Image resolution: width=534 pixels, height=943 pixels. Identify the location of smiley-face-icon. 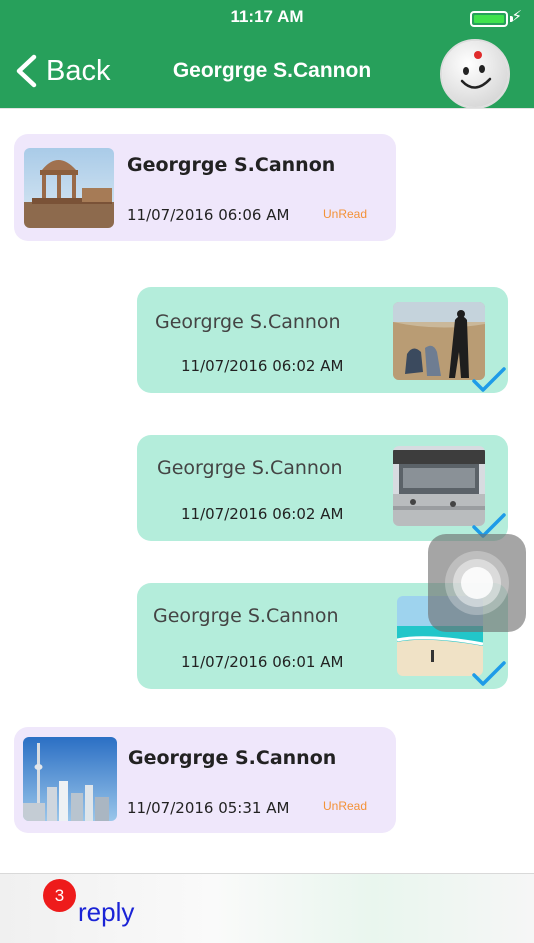
(475, 74).